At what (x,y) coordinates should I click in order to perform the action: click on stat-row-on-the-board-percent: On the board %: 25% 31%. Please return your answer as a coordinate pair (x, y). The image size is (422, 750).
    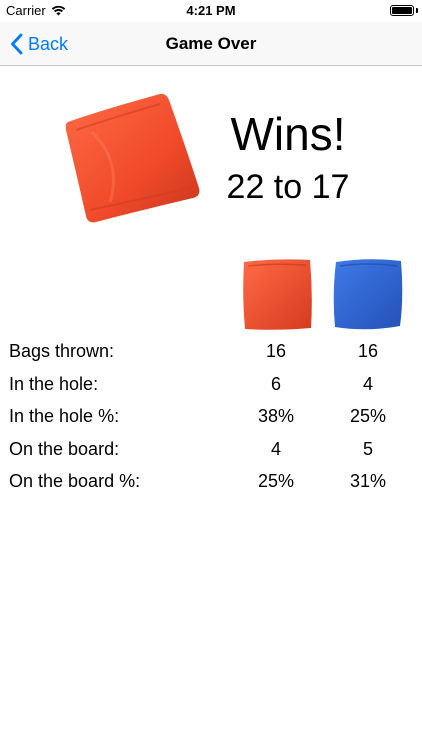
    Looking at the image, I should click on (211, 482).